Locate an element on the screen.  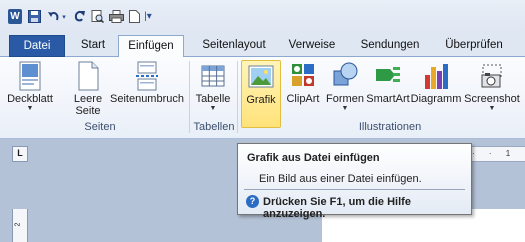
page-break-icon is located at coordinates (147, 76).